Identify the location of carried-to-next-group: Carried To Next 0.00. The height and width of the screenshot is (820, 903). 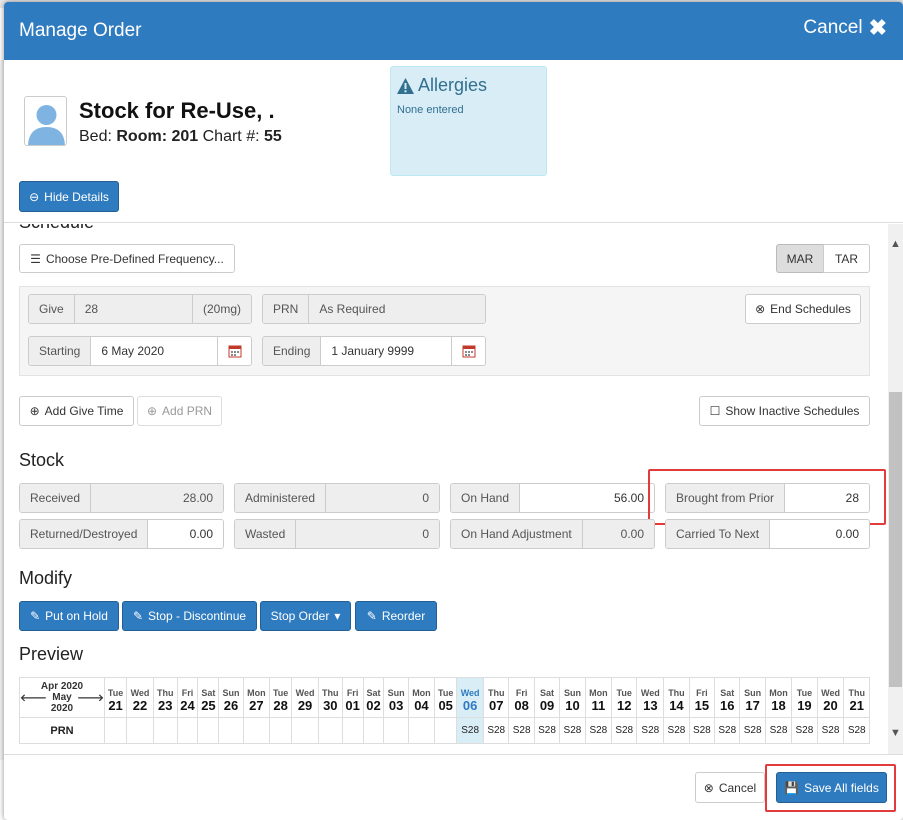
(767, 534).